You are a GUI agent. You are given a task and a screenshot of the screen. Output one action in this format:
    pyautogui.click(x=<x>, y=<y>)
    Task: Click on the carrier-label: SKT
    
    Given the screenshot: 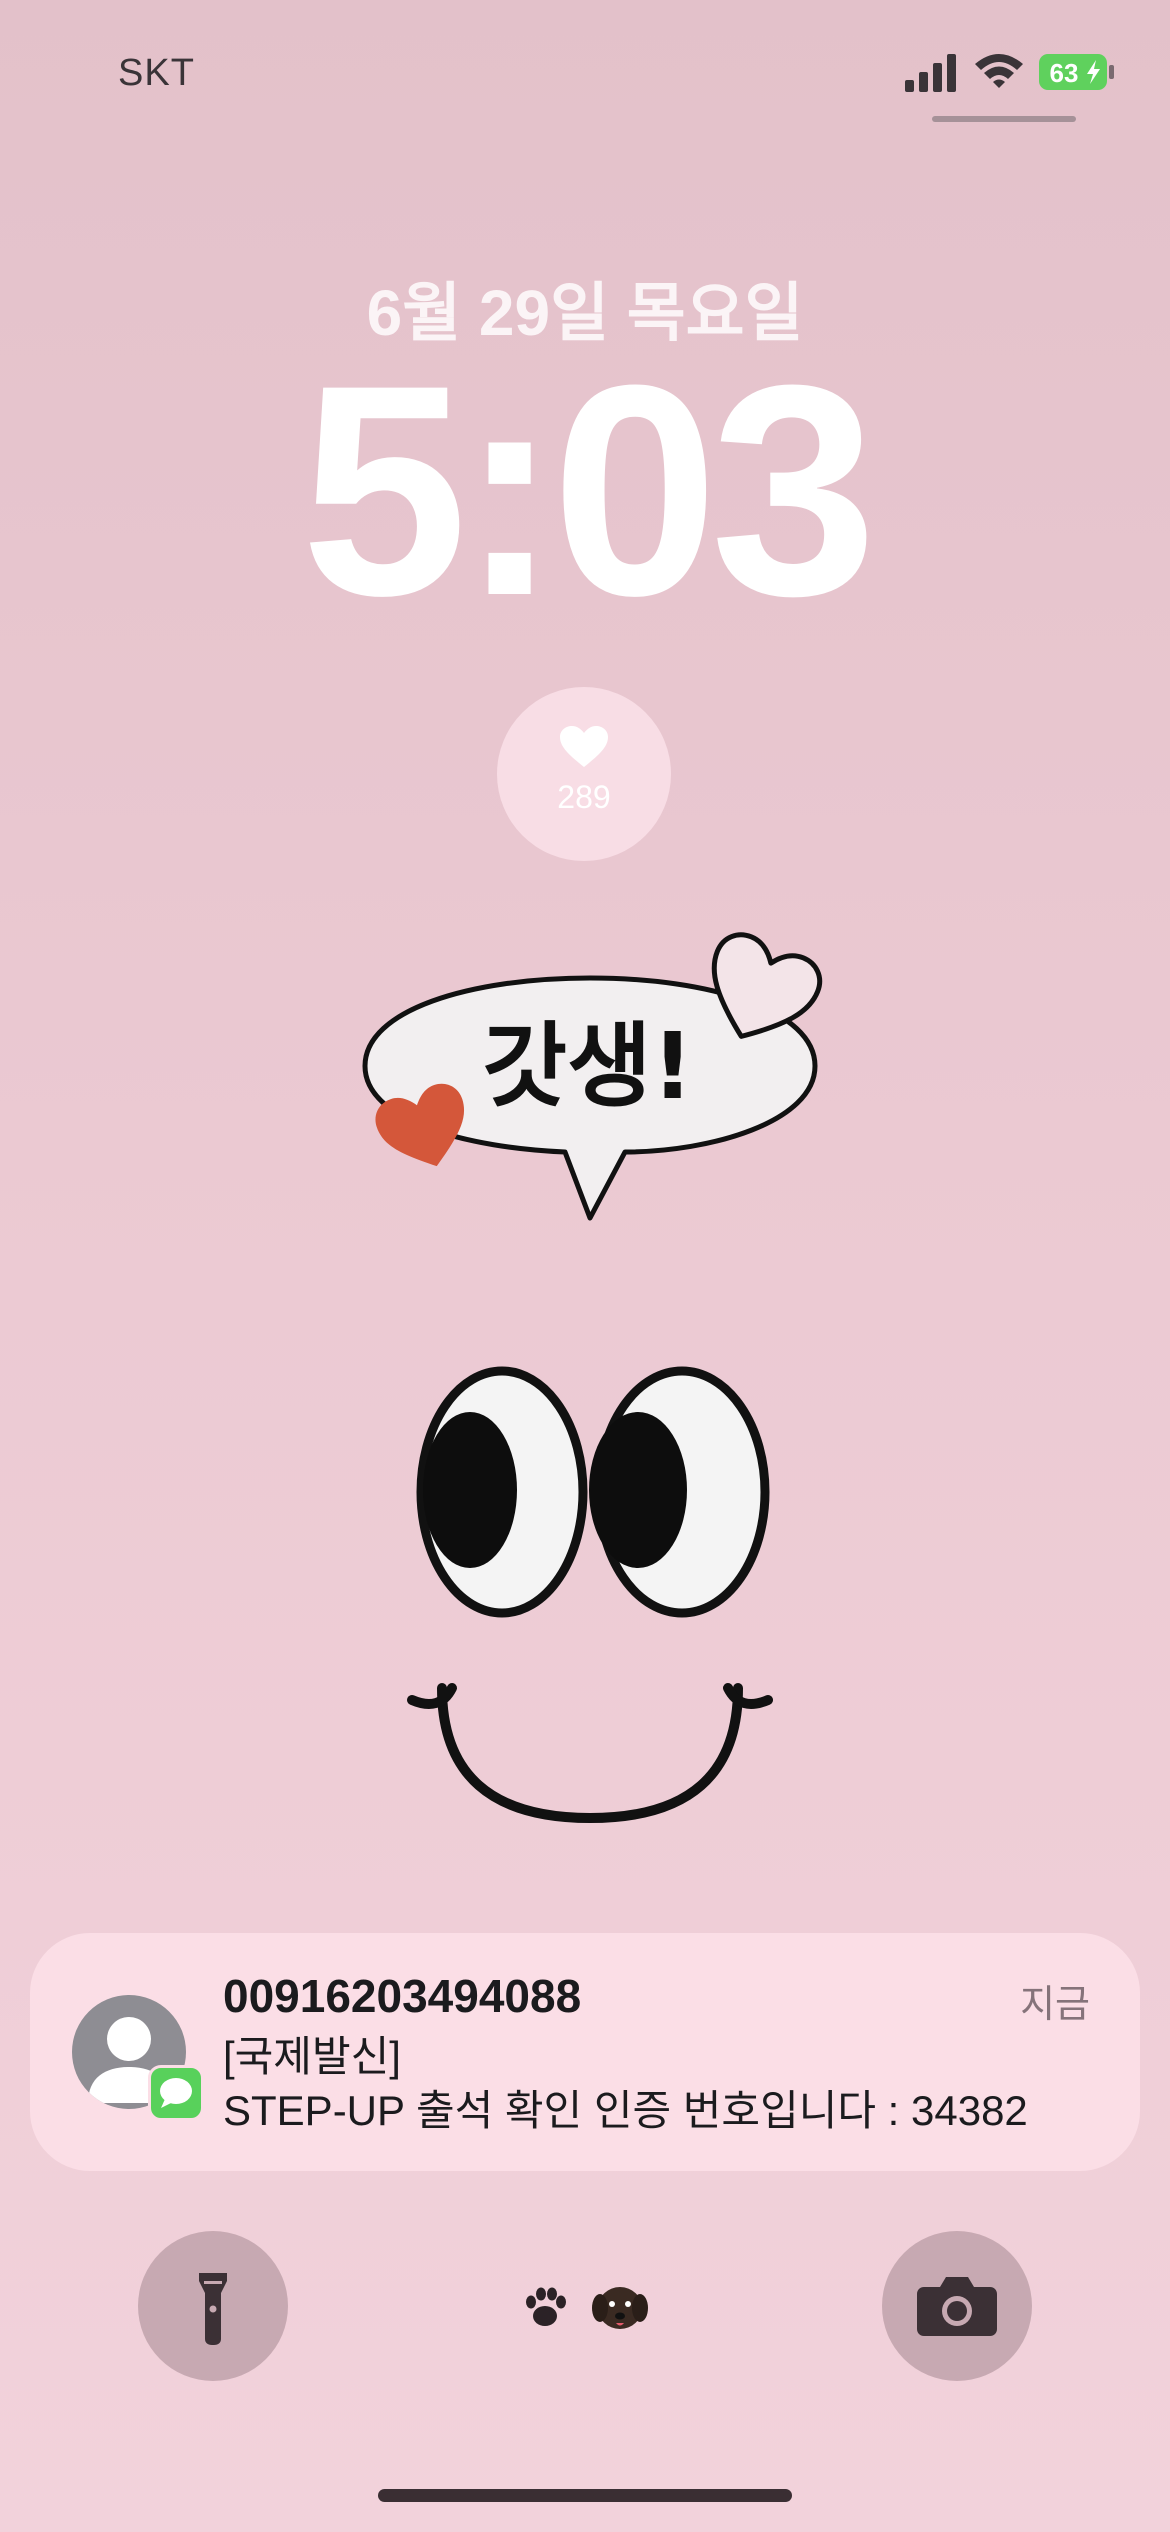 What is the action you would take?
    pyautogui.click(x=156, y=73)
    